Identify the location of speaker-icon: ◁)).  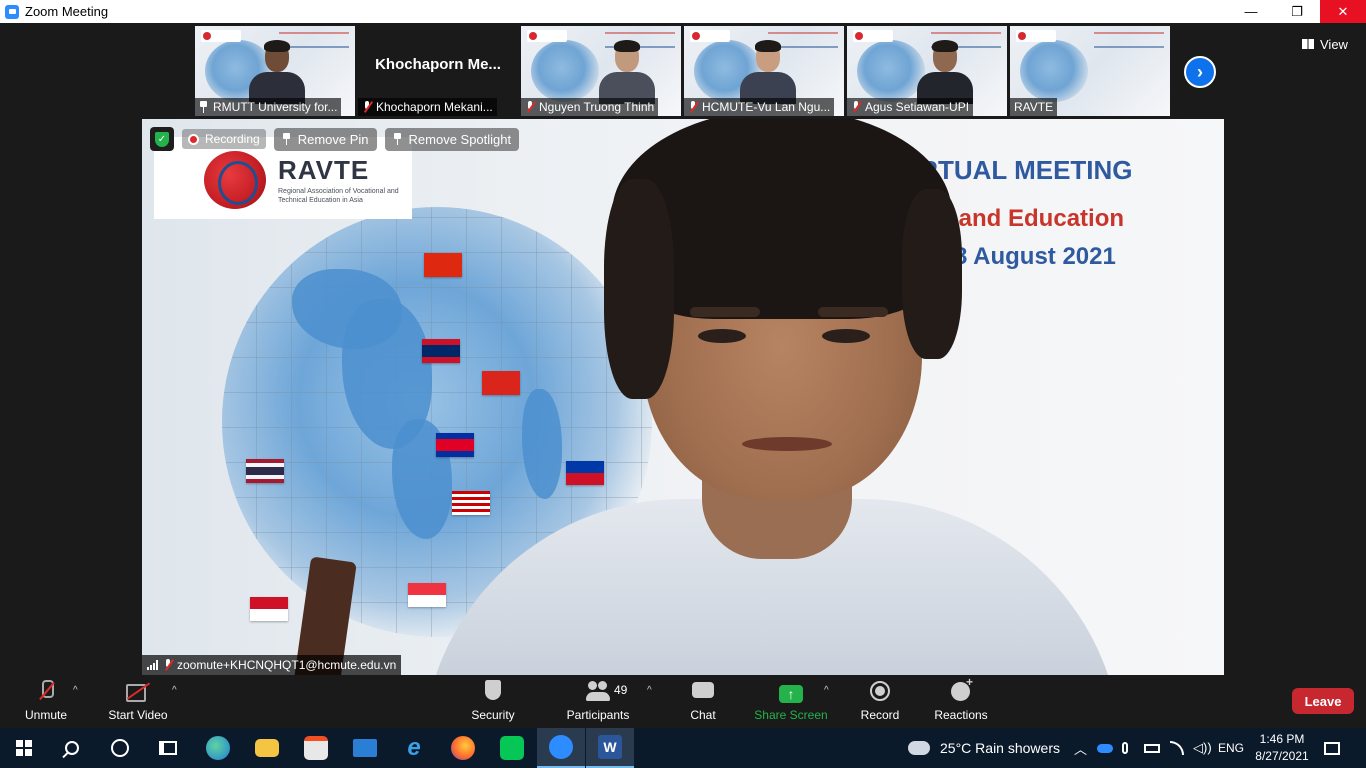
(1202, 747).